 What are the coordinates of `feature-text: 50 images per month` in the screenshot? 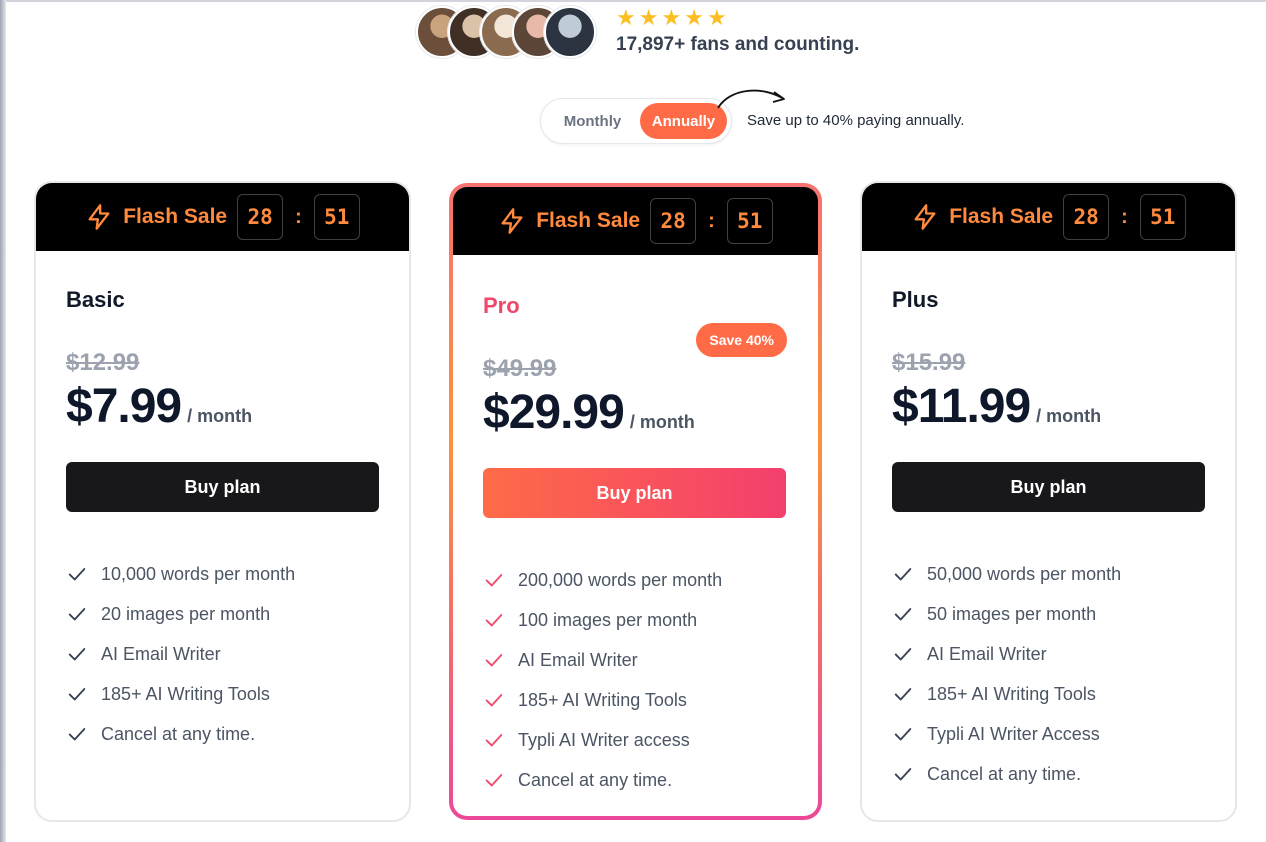 It's located at (1012, 613).